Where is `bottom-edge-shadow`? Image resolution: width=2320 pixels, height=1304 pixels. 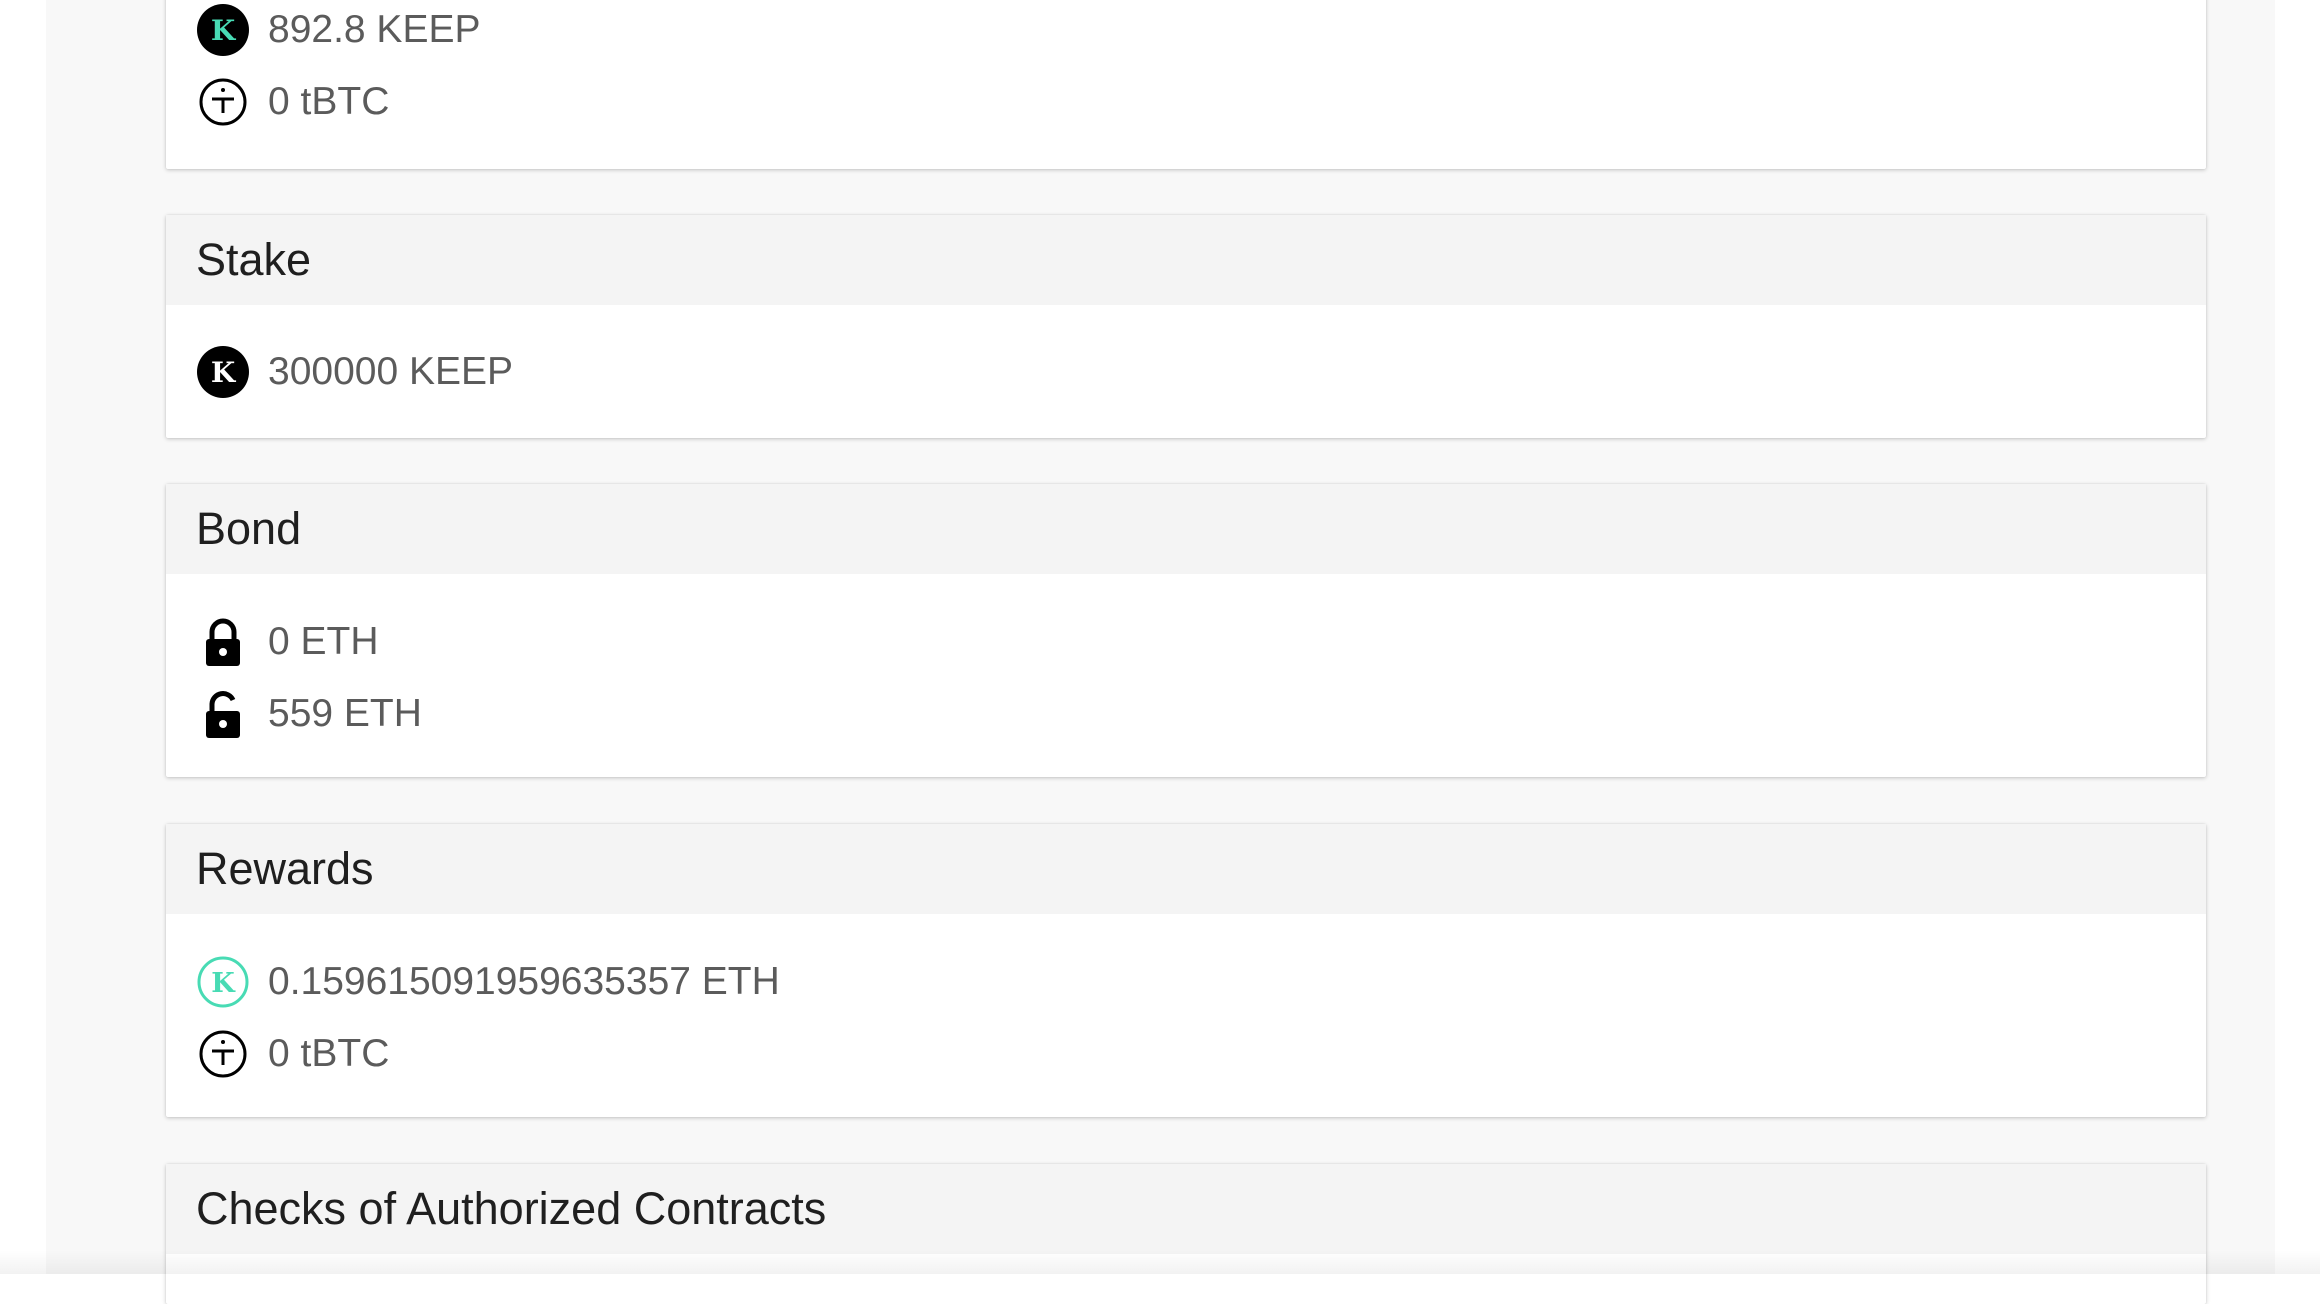 bottom-edge-shadow is located at coordinates (1160, 1262).